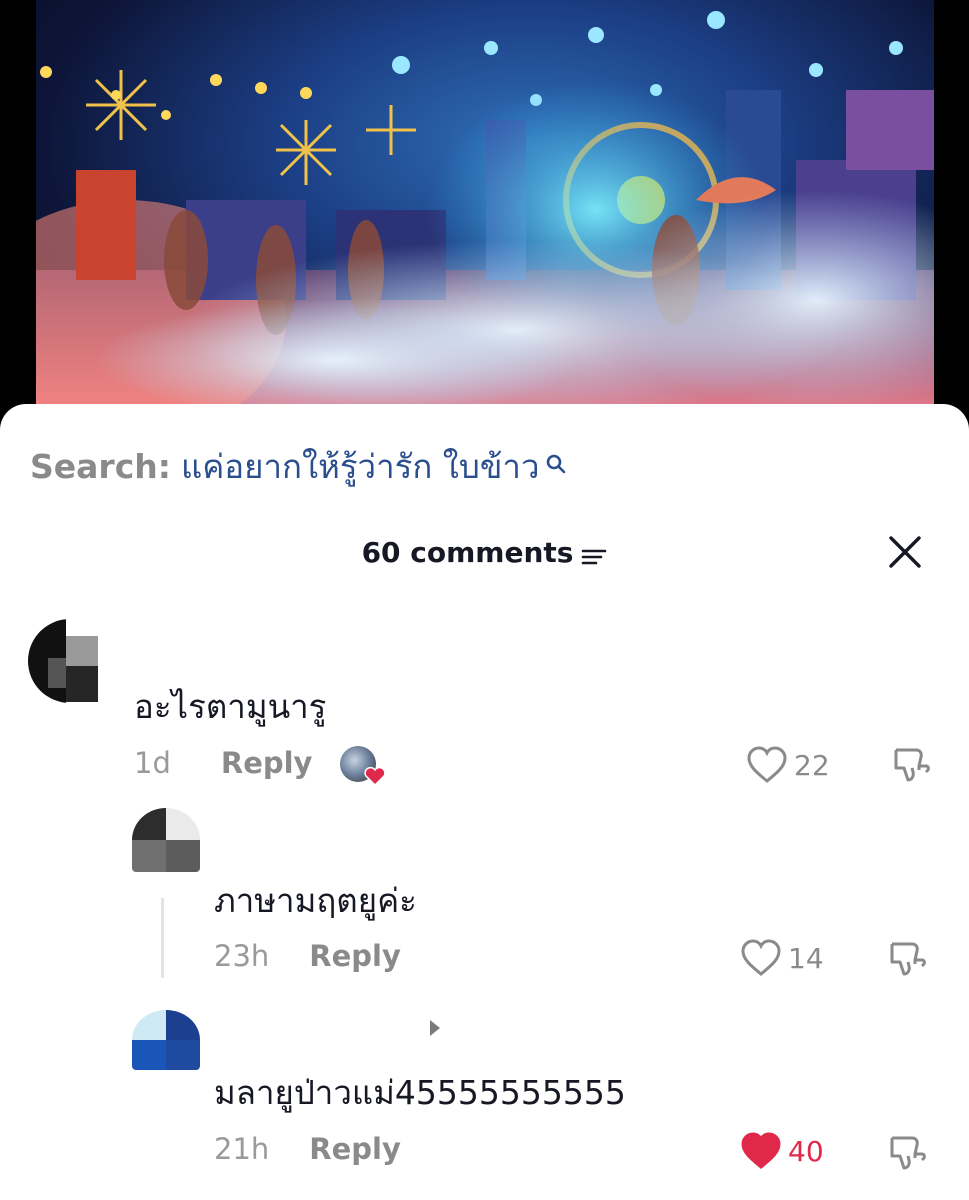  Describe the element at coordinates (230, 706) in the screenshot. I see `comment-text: อะไรตามูนารู` at that location.